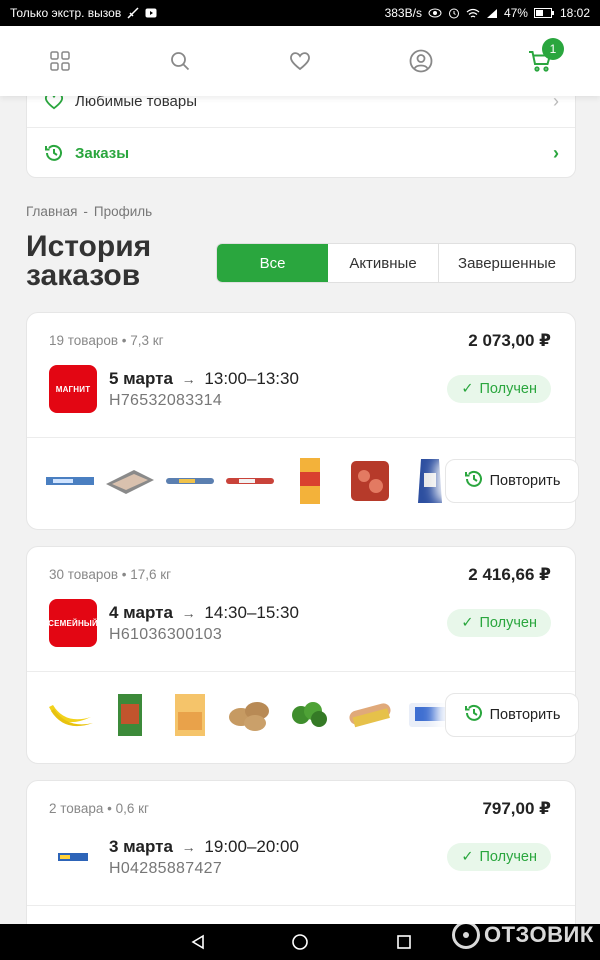 Image resolution: width=600 pixels, height=960 pixels. Describe the element at coordinates (301, 153) in the screenshot. I see `menu-item-orders: Заказы ›` at that location.